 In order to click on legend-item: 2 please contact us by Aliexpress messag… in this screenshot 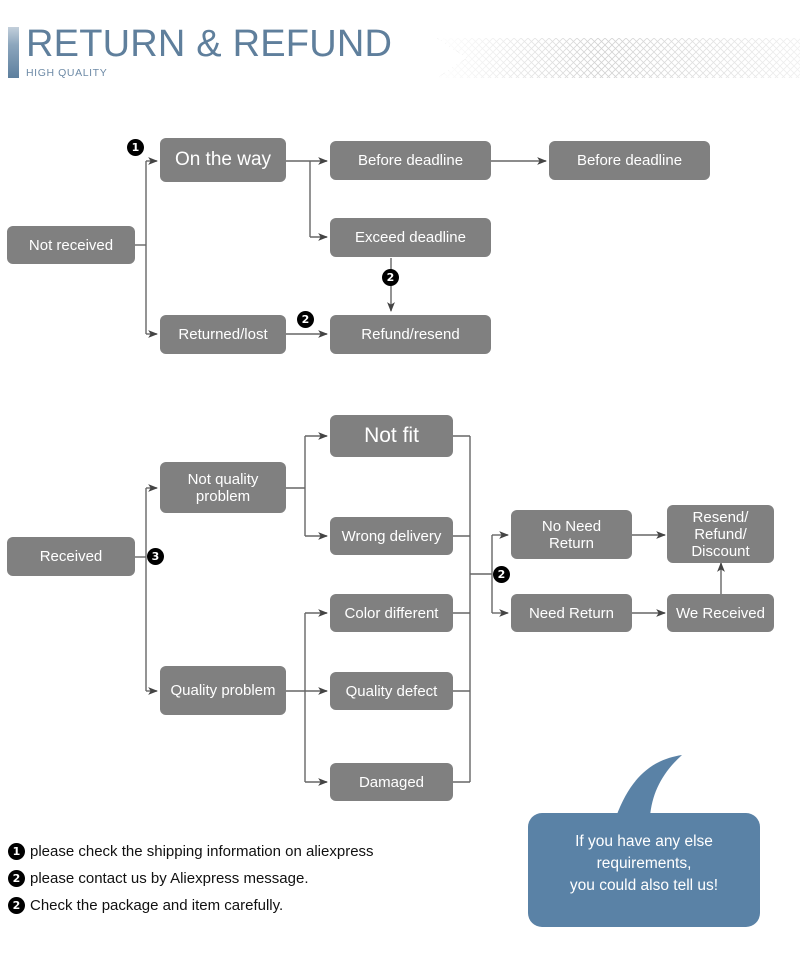, I will do `click(238, 878)`.